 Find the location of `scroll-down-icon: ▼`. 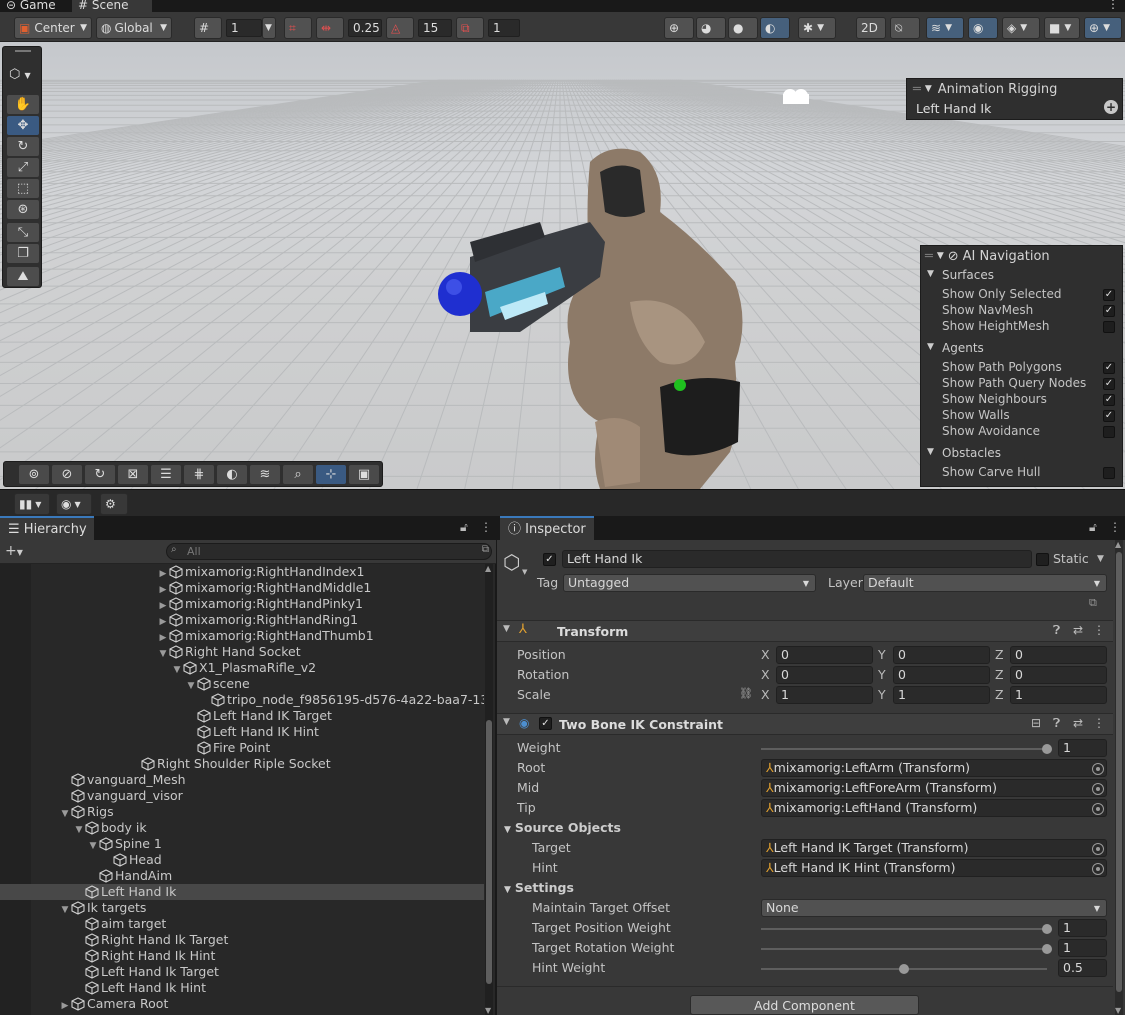

scroll-down-icon: ▼ is located at coordinates (488, 1010).